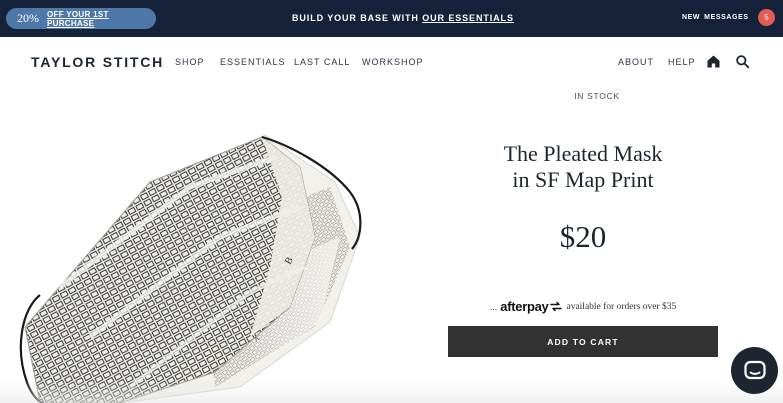 This screenshot has width=783, height=403. Describe the element at coordinates (597, 96) in the screenshot. I see `stock-status: IN STOCK` at that location.